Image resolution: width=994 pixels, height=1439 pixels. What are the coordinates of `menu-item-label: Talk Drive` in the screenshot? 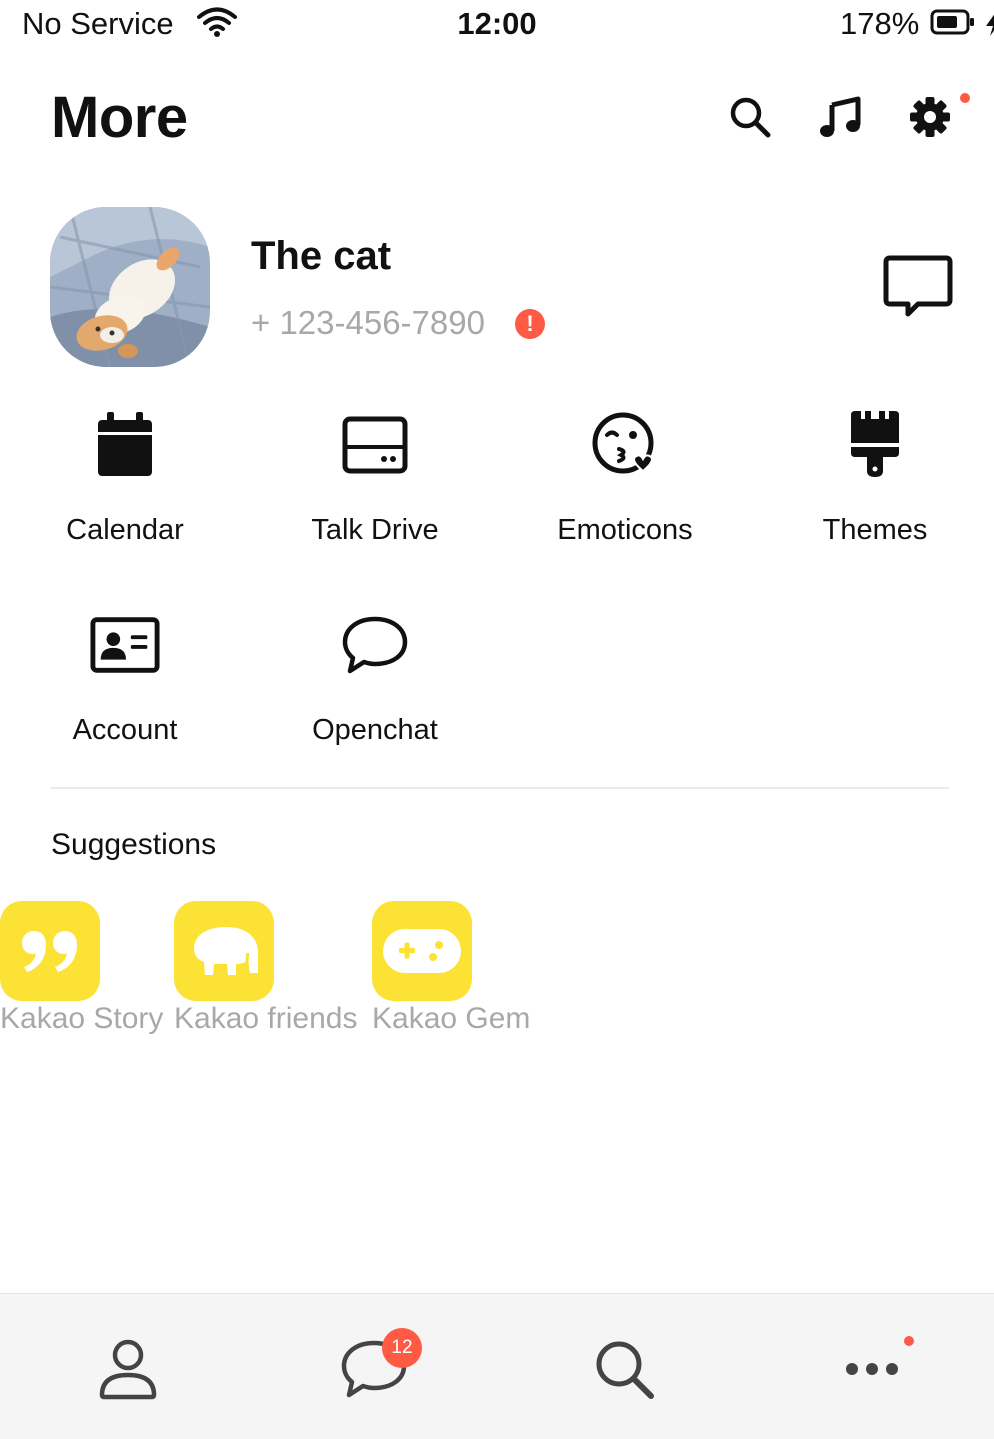 It's located at (375, 530).